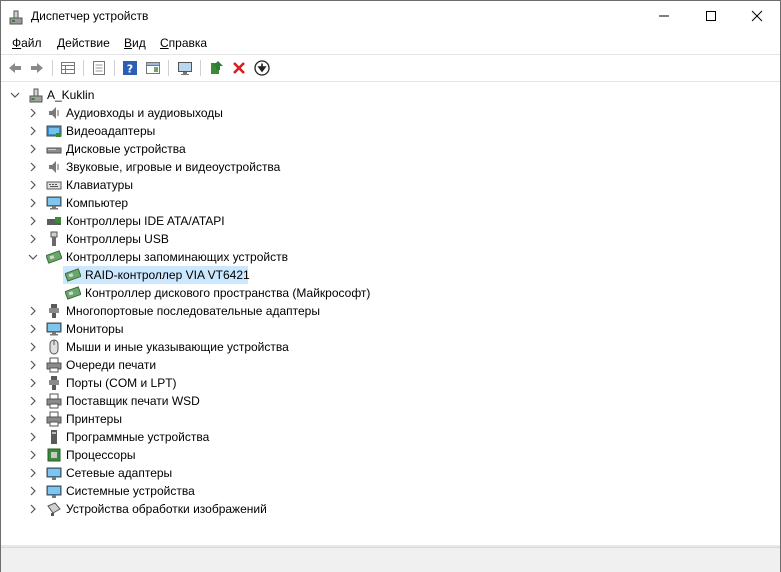 Image resolution: width=781 pixels, height=572 pixels. I want to click on category-label: Компьютер, so click(97, 203).